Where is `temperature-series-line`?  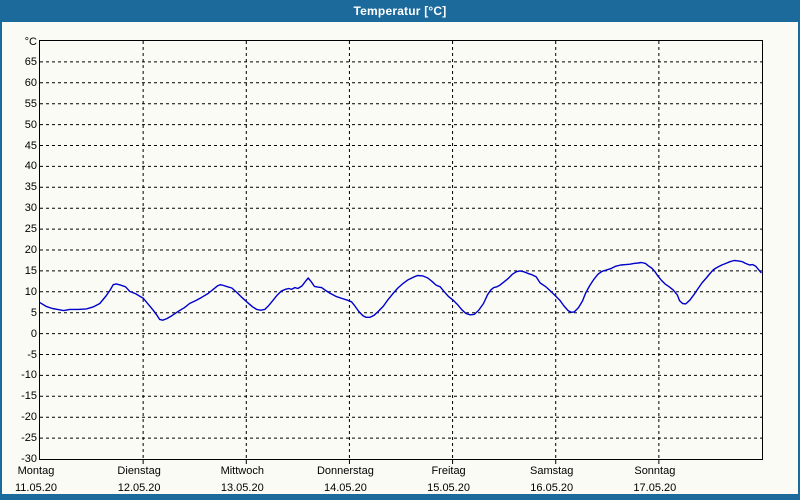 temperature-series-line is located at coordinates (400, 290).